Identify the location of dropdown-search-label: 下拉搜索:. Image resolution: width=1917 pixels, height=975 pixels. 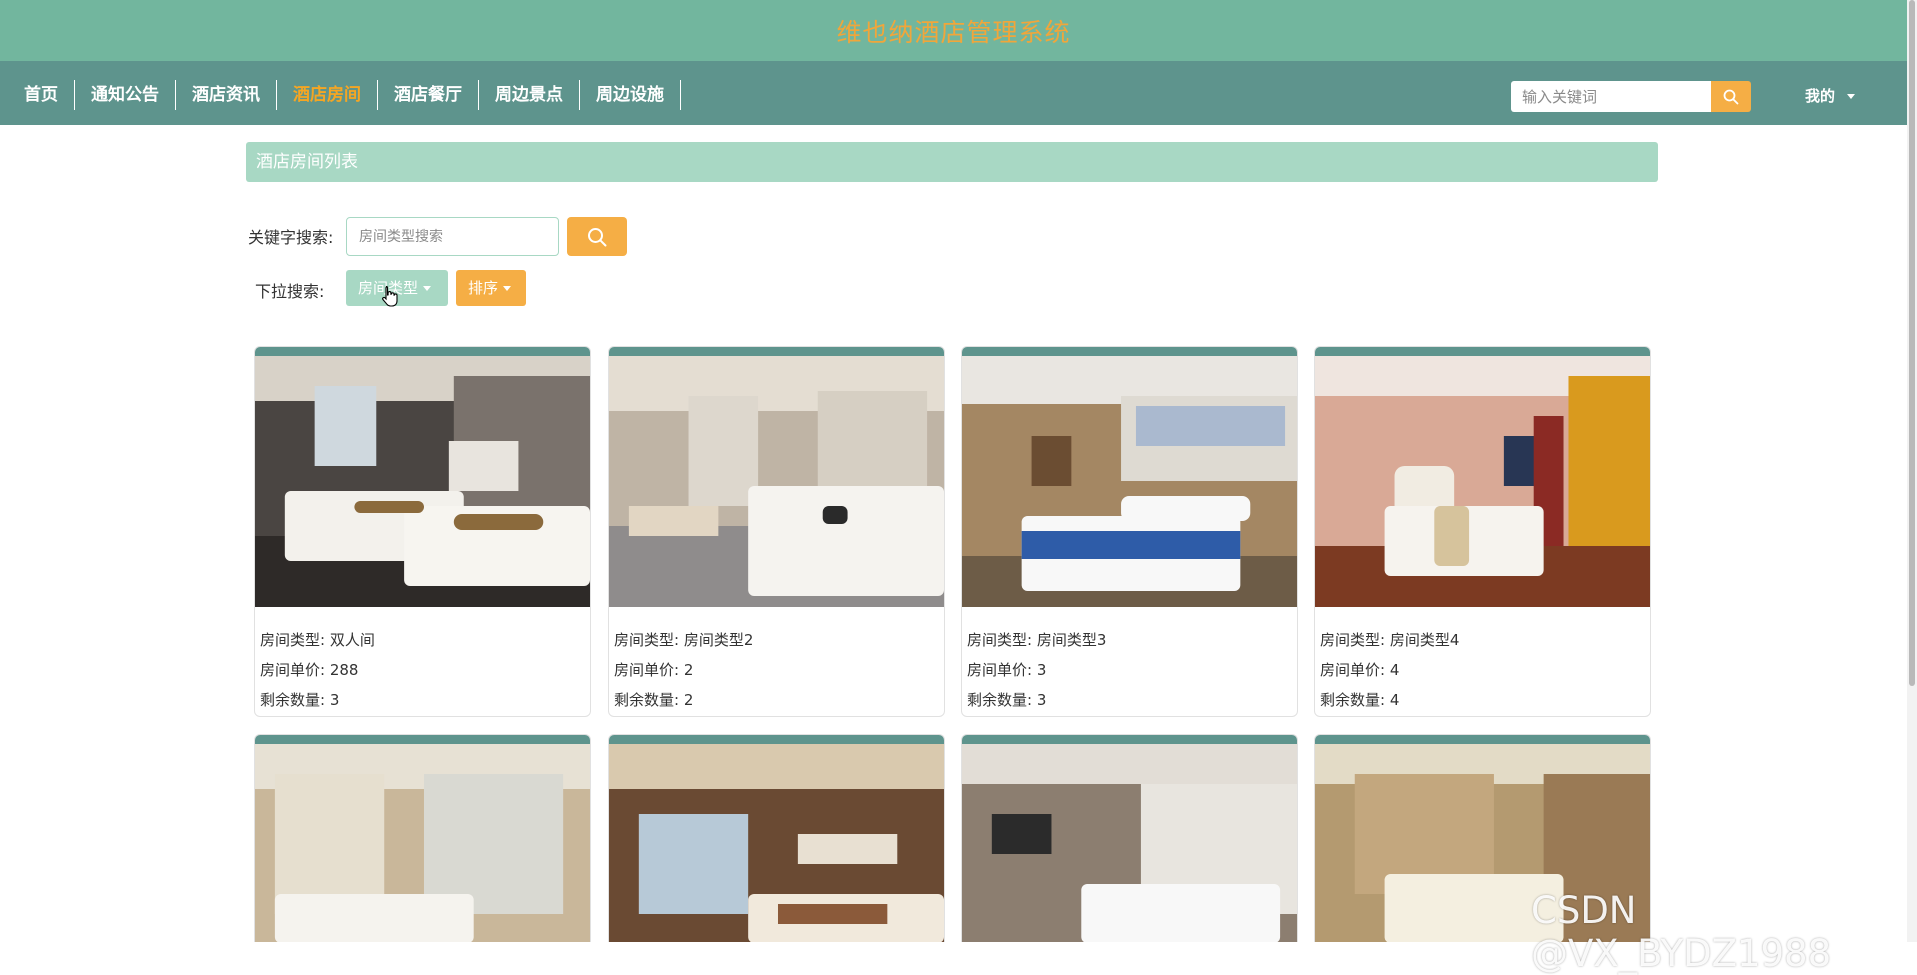
(290, 291).